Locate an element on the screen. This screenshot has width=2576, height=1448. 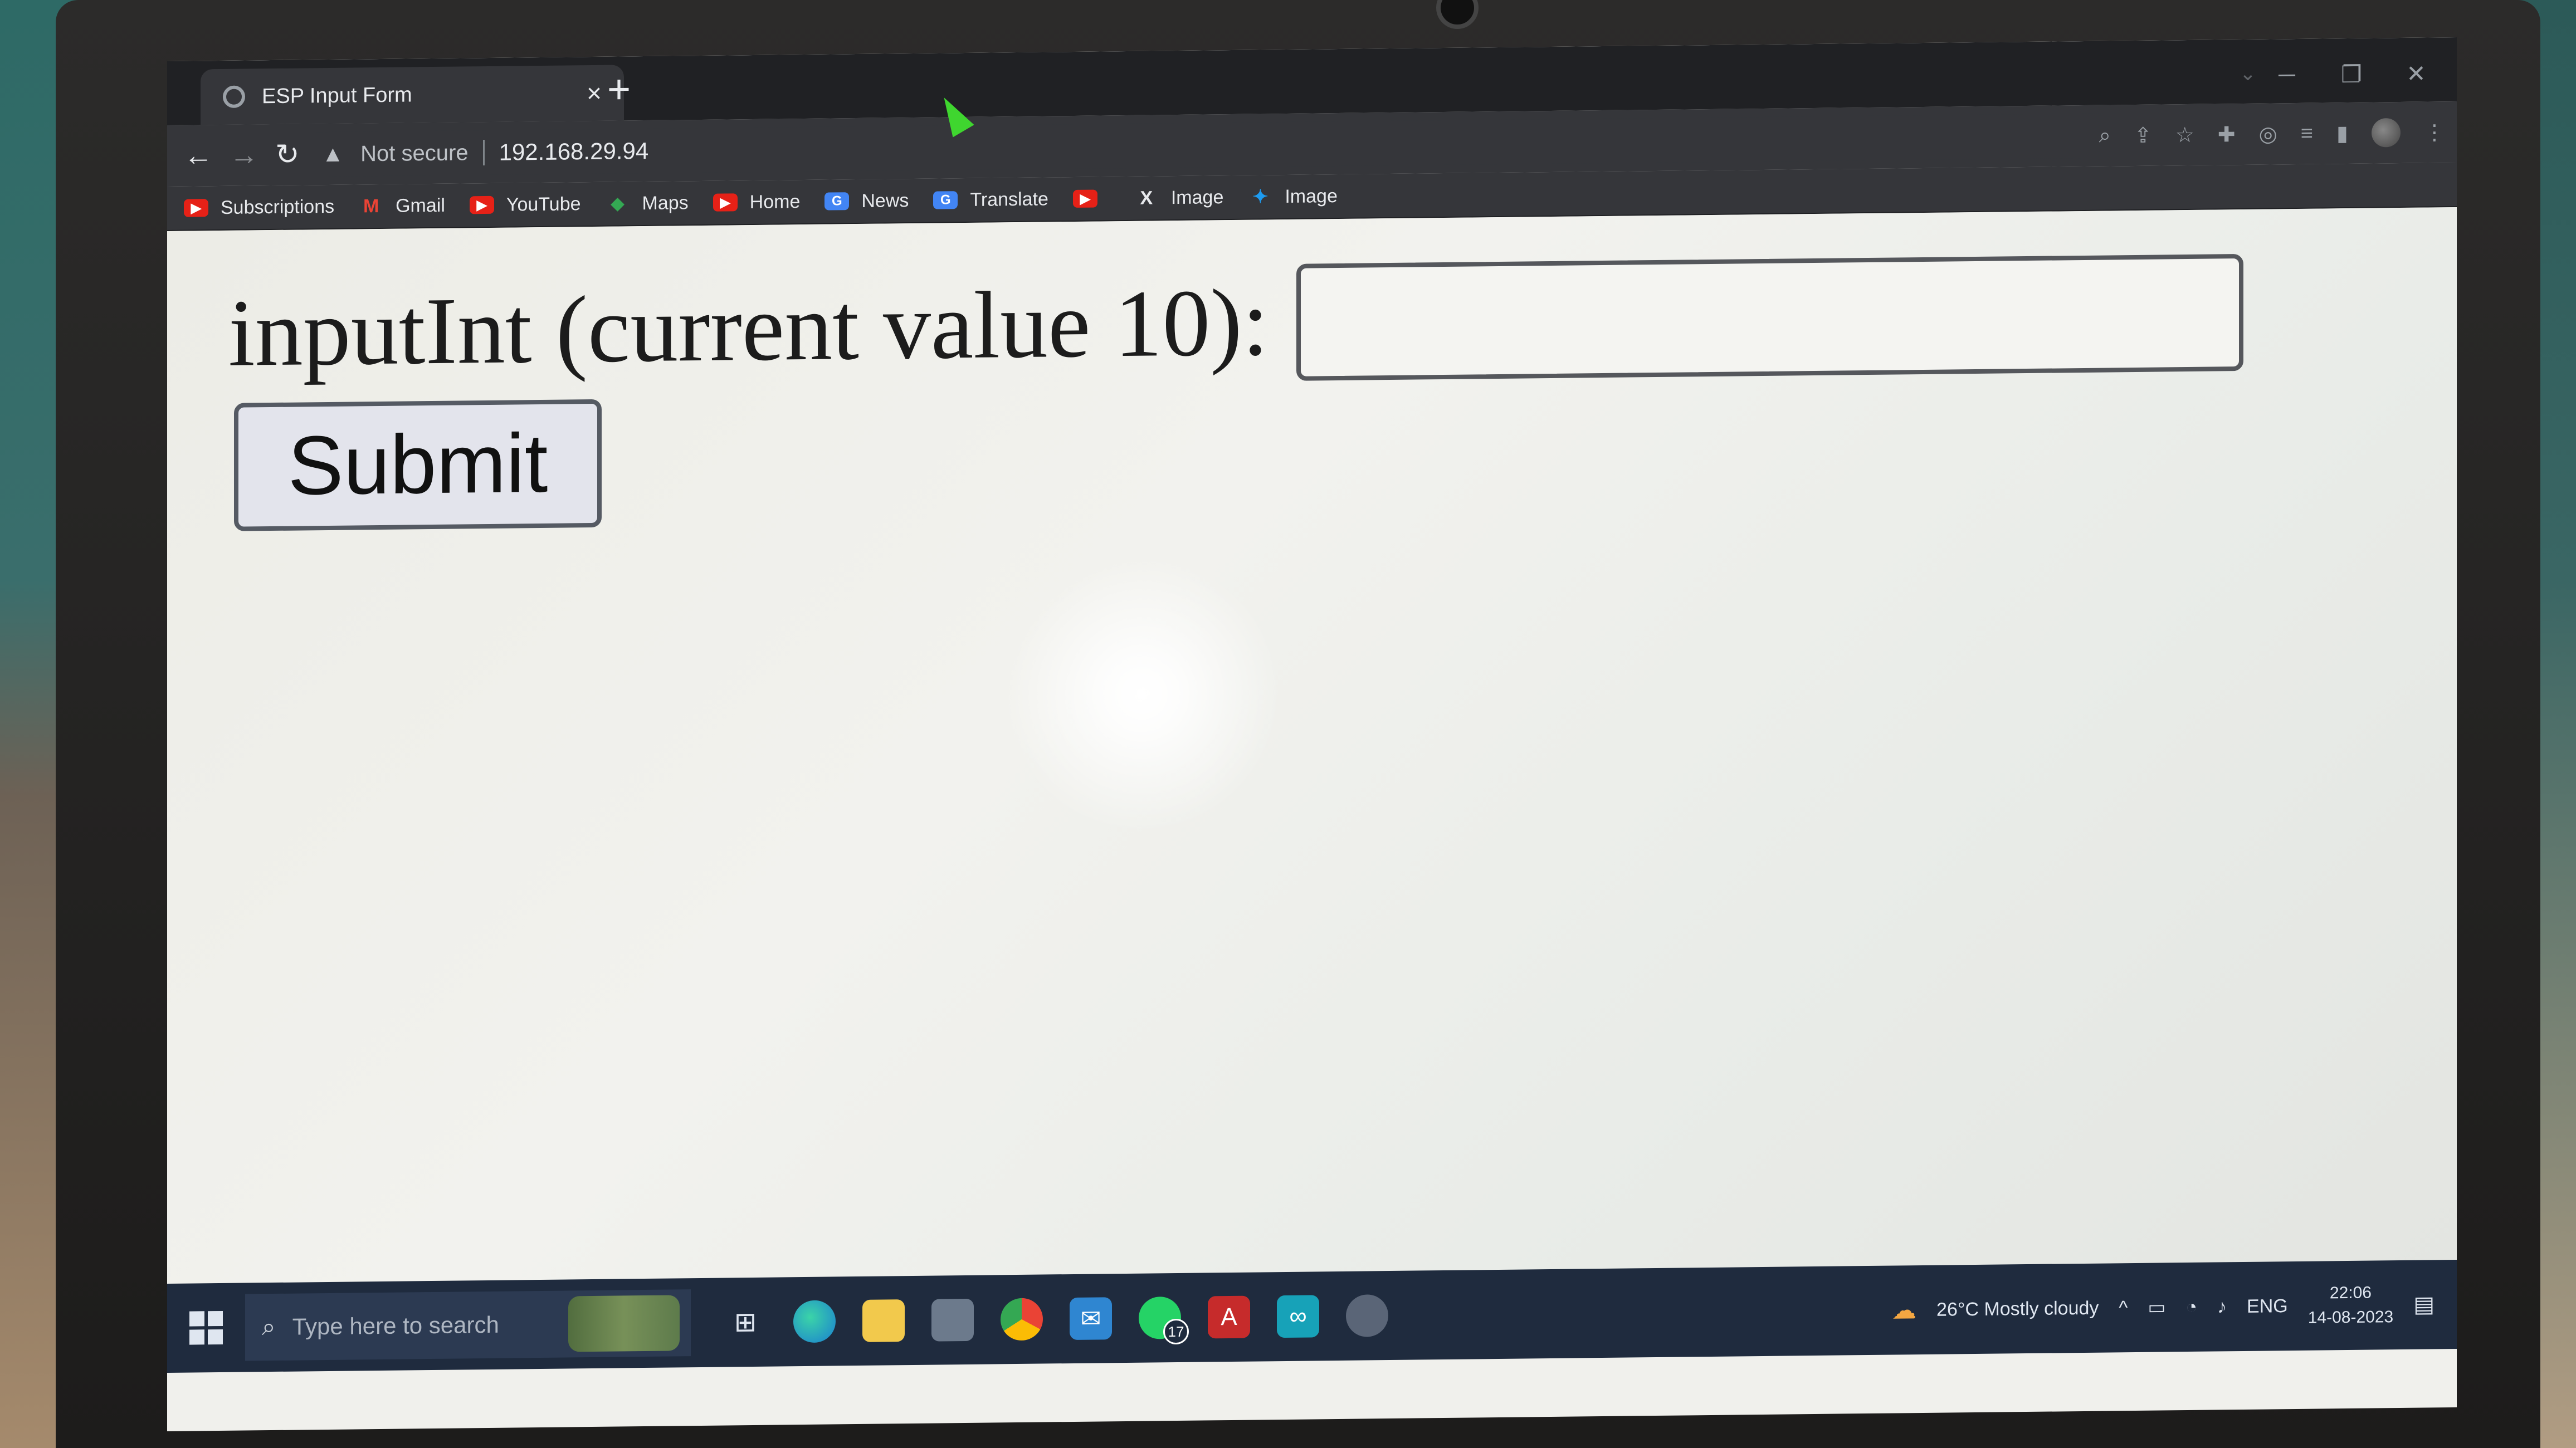
bookmark-label: Translate is located at coordinates (1009, 199).